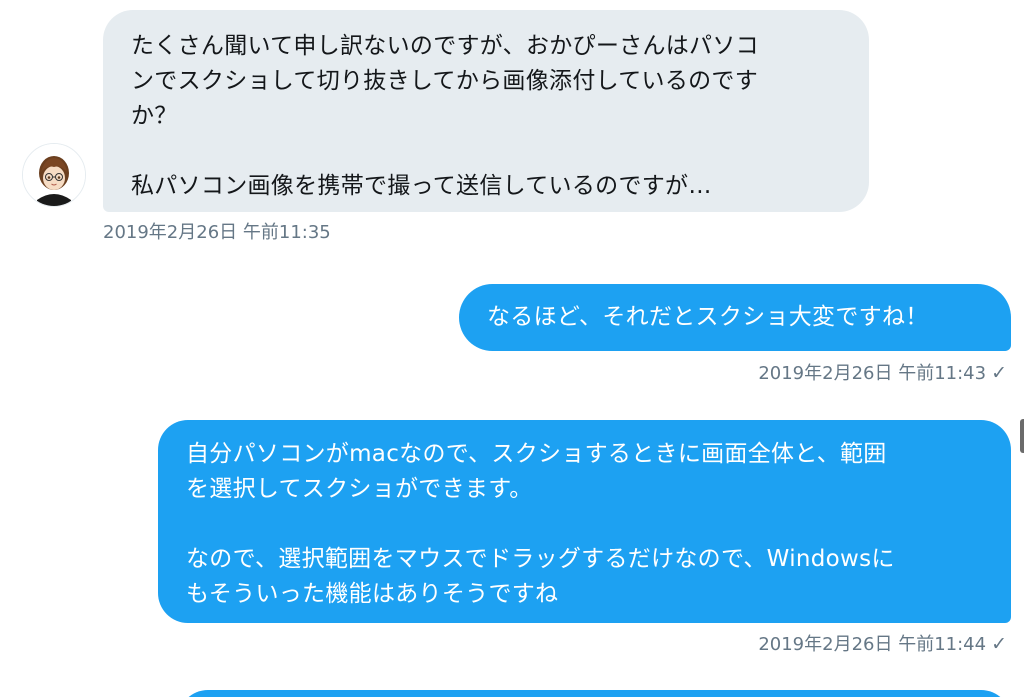 This screenshot has height=697, width=1024. What do you see at coordinates (359, 489) in the screenshot?
I see `message-text: を選択してスクショができます。` at bounding box center [359, 489].